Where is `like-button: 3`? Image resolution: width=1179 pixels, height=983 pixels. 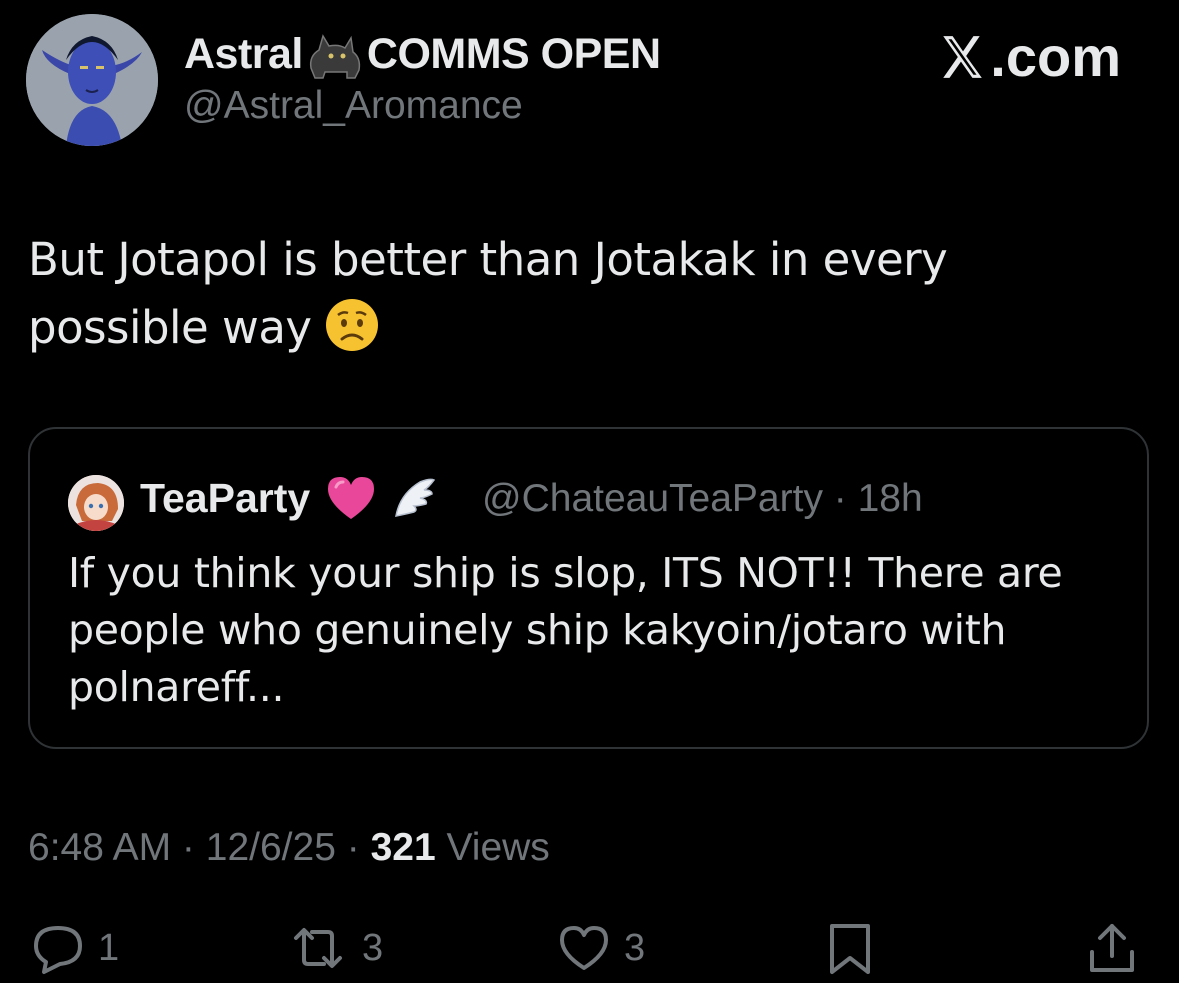 like-button: 3 is located at coordinates (600, 948).